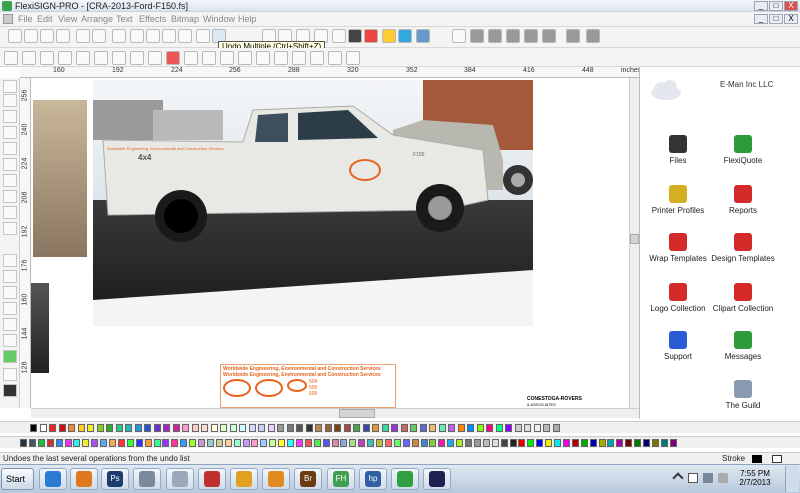  I want to click on menu-help: Help, so click(247, 19).